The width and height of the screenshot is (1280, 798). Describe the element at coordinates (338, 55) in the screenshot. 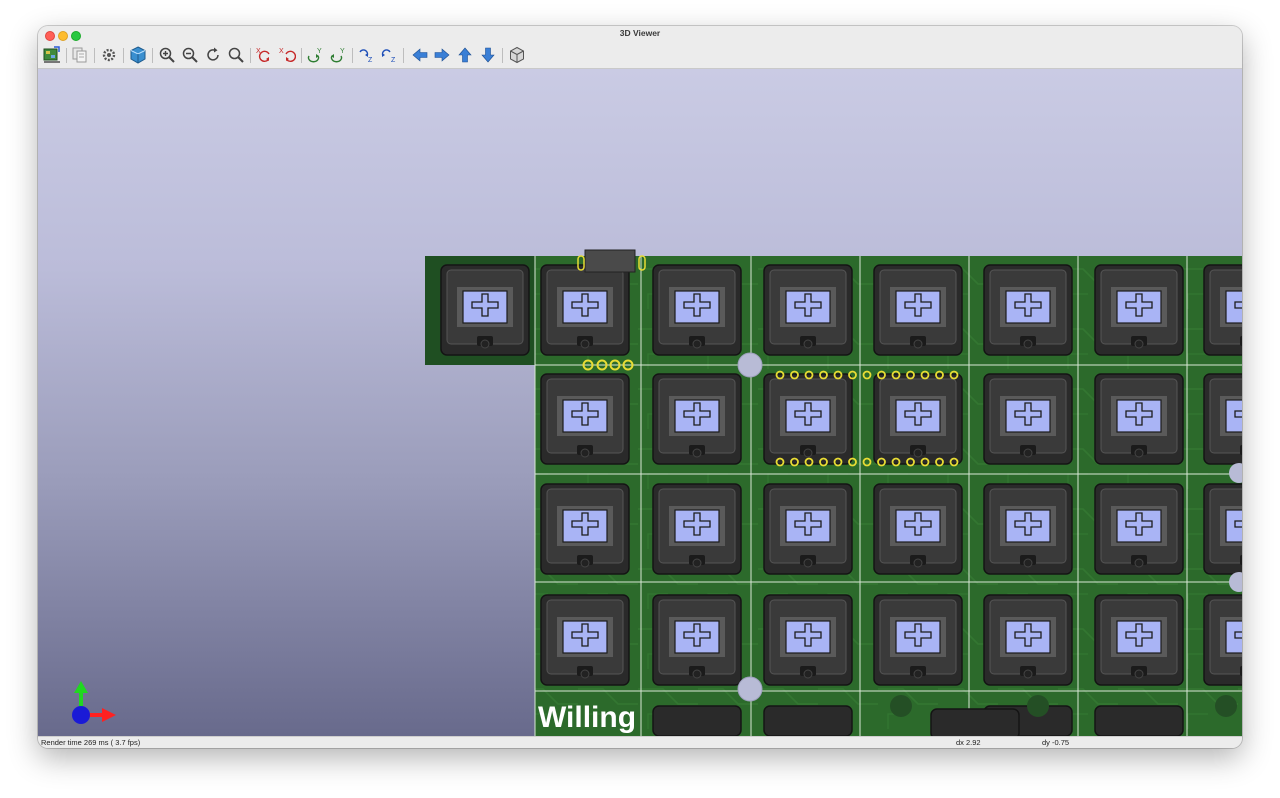

I see `rotate-y-ccw-icon: Y` at that location.